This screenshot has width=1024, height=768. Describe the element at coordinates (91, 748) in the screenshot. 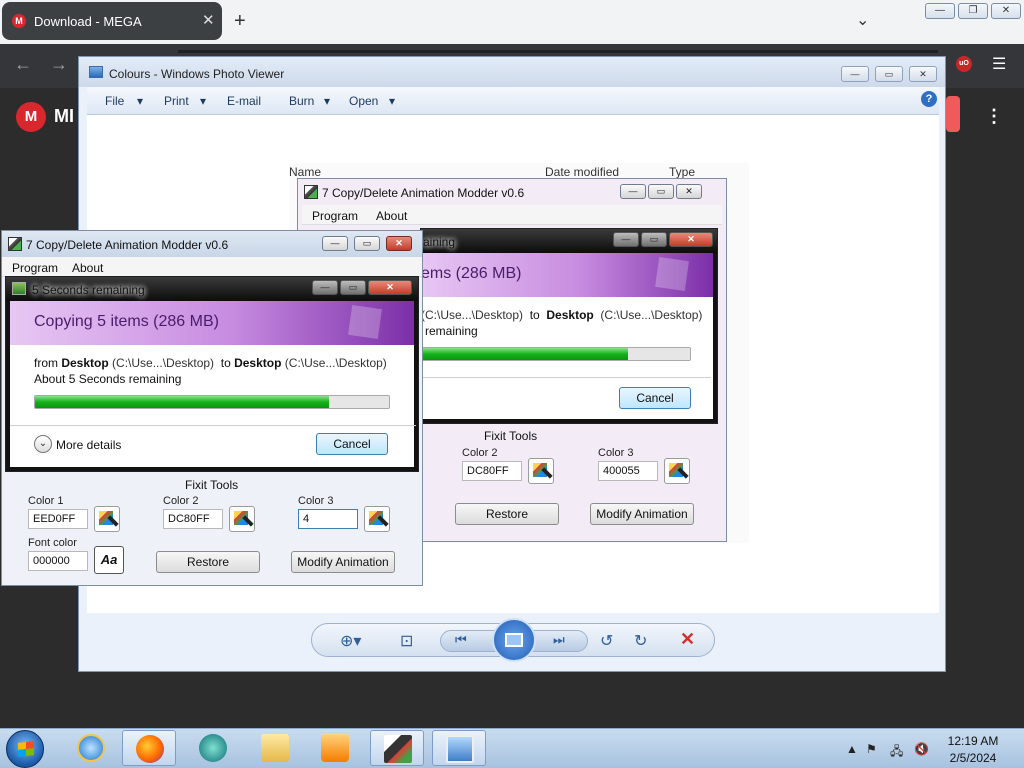

I see `taskbar-ie` at that location.